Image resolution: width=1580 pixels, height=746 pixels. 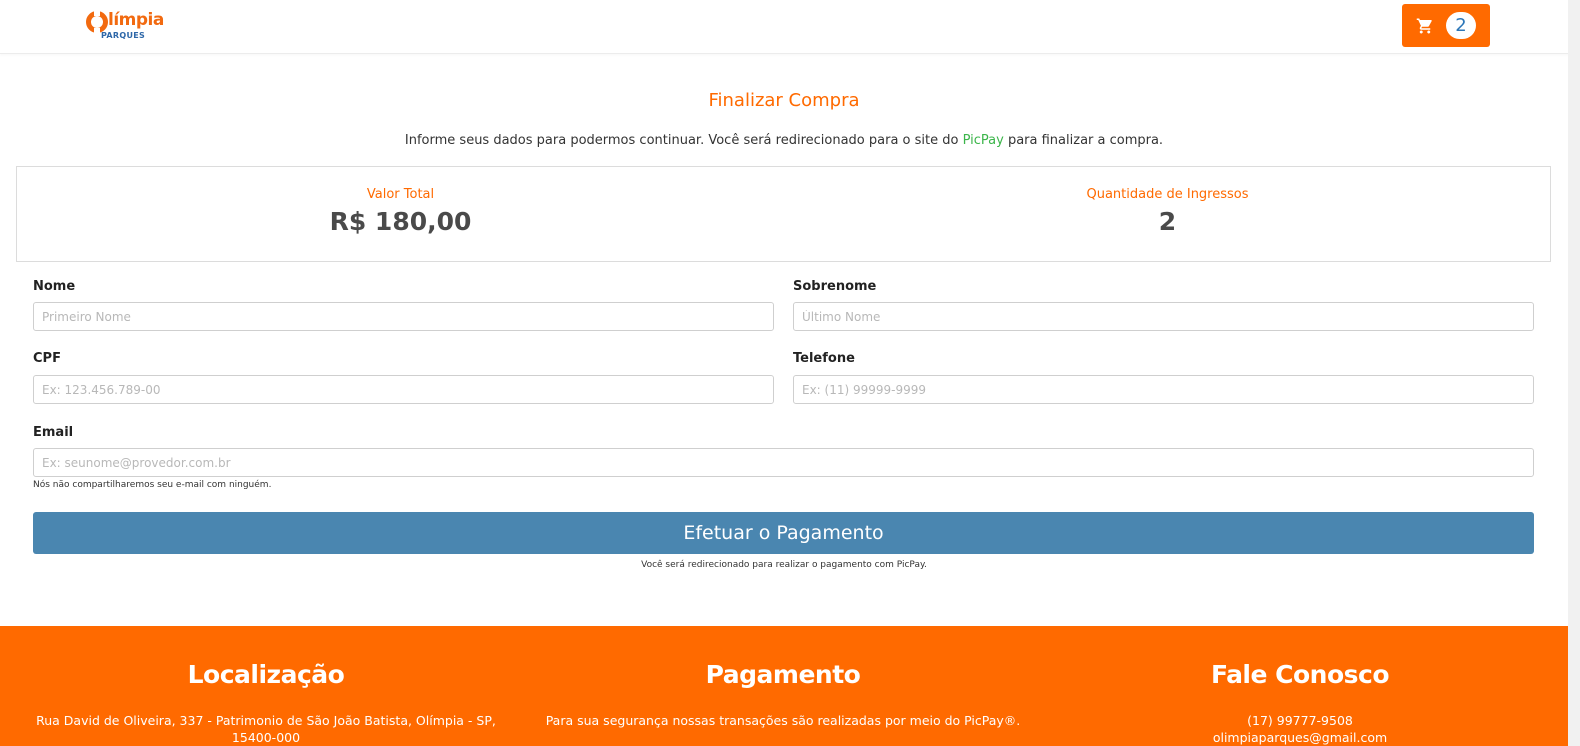 What do you see at coordinates (400, 194) in the screenshot?
I see `total-label: Valor Total` at bounding box center [400, 194].